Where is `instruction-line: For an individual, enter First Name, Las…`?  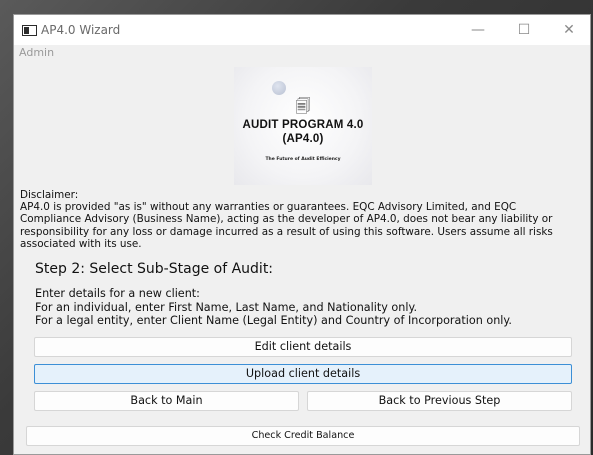 instruction-line: For an individual, enter First Name, Las… is located at coordinates (226, 307).